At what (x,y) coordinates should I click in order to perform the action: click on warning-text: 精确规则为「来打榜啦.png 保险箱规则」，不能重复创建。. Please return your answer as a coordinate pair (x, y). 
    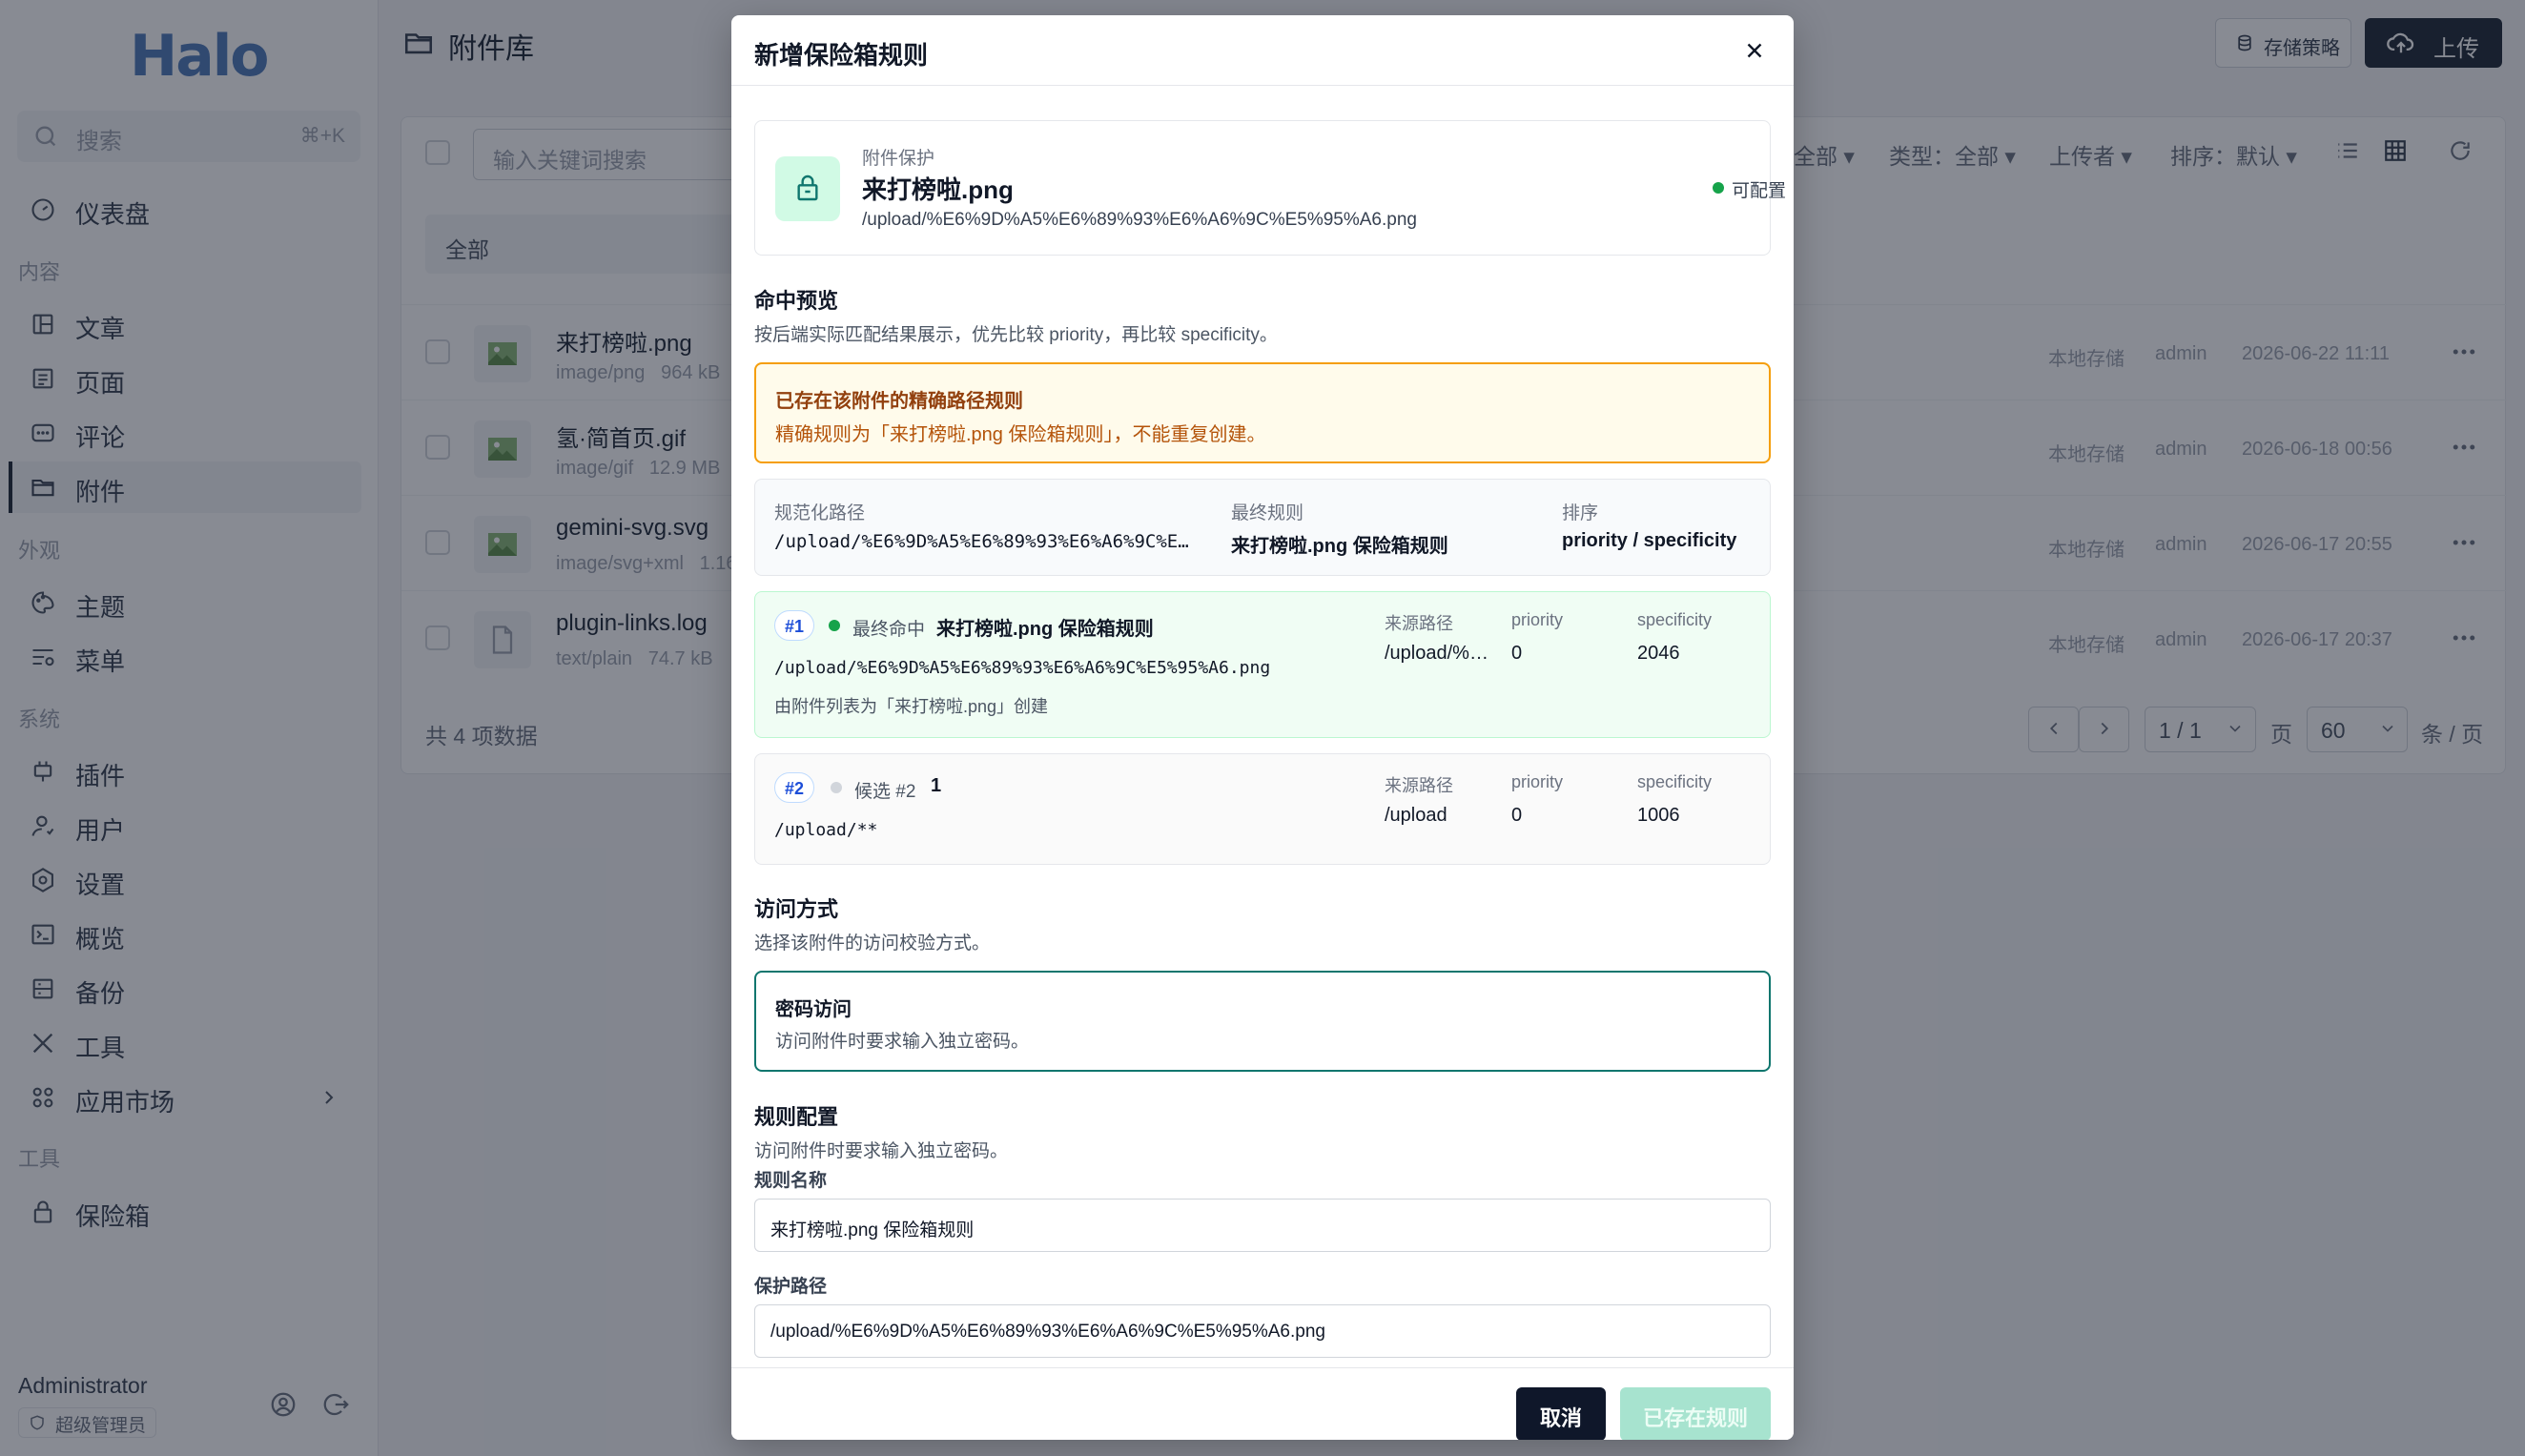
    Looking at the image, I should click on (1020, 434).